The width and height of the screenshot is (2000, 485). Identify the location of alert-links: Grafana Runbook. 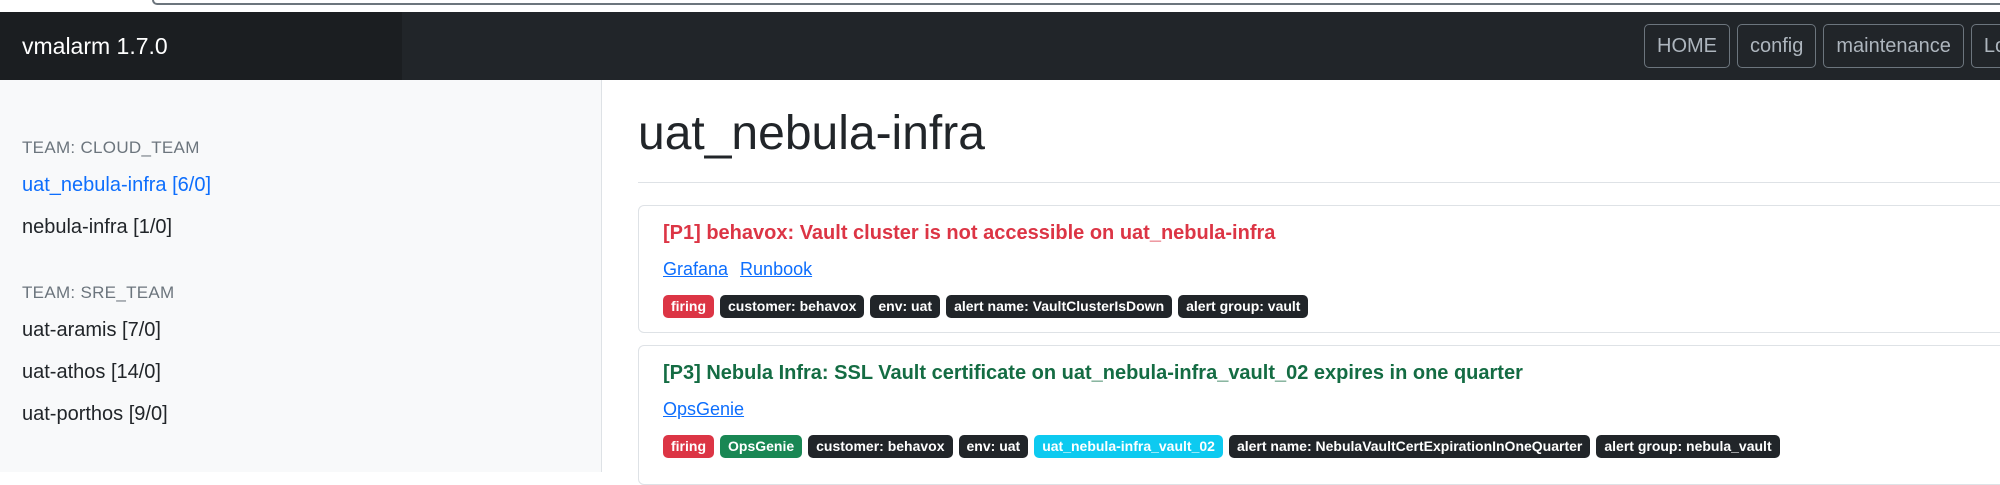
(737, 269).